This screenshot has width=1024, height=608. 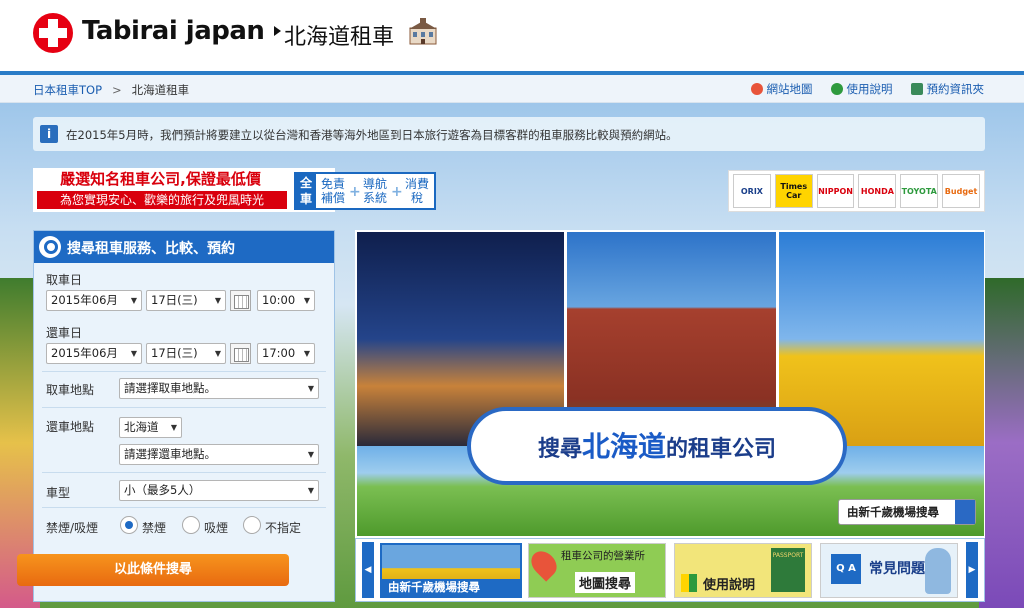 I want to click on passport-icon: PASSPORT, so click(x=788, y=570).